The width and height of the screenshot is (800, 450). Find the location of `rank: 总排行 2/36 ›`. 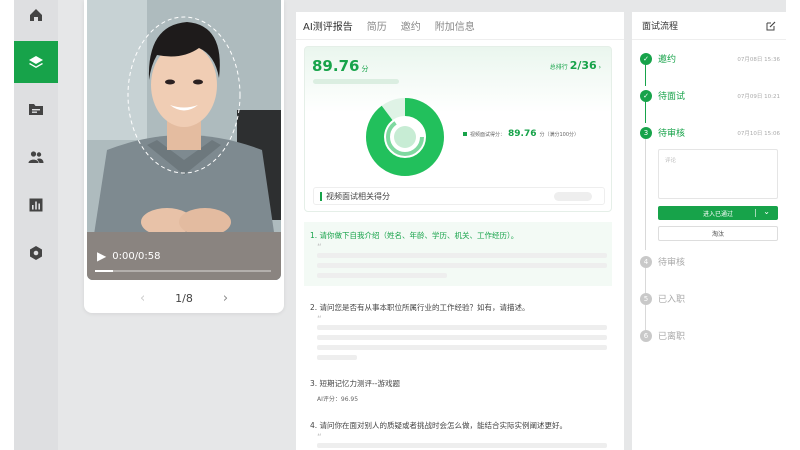

rank: 总排行 2/36 › is located at coordinates (575, 65).